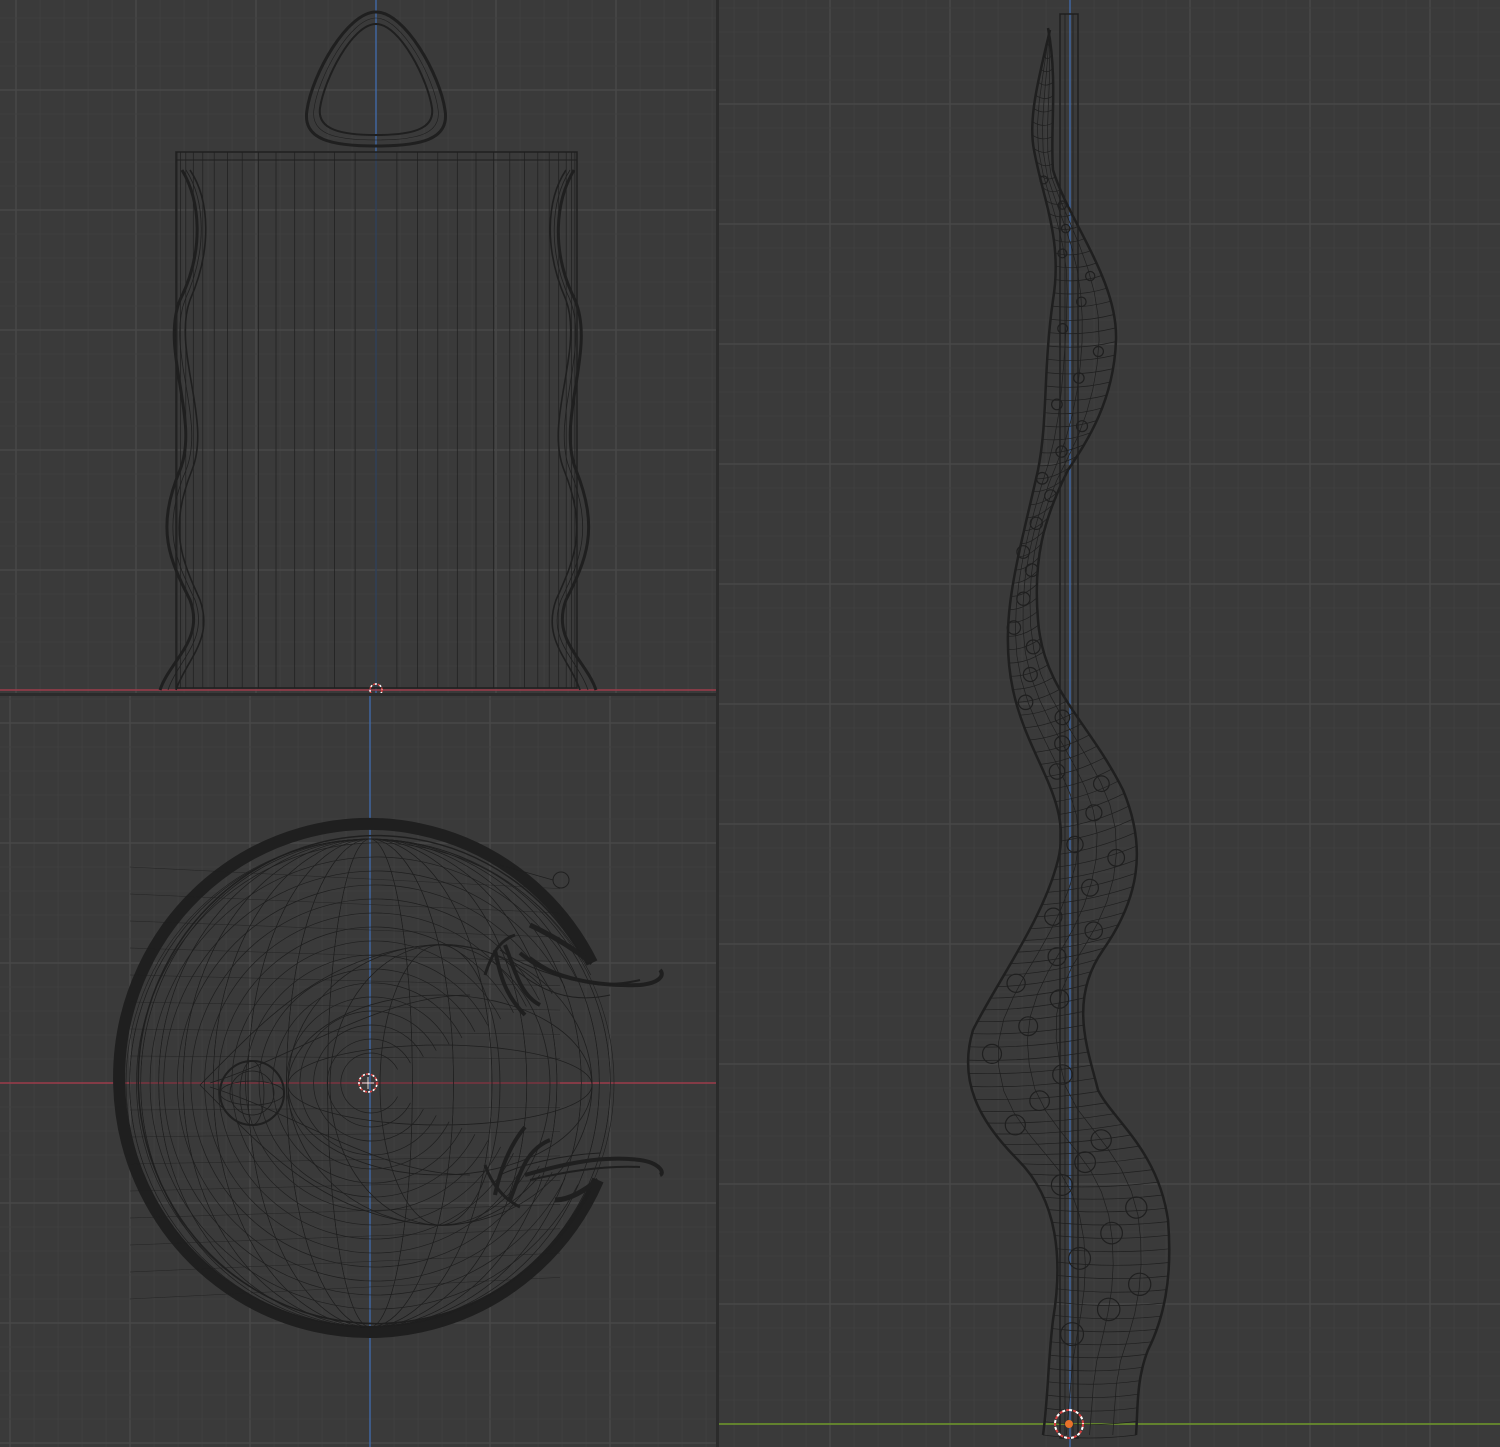  Describe the element at coordinates (359, 694) in the screenshot. I see `viewport-divider-horizontal` at that location.